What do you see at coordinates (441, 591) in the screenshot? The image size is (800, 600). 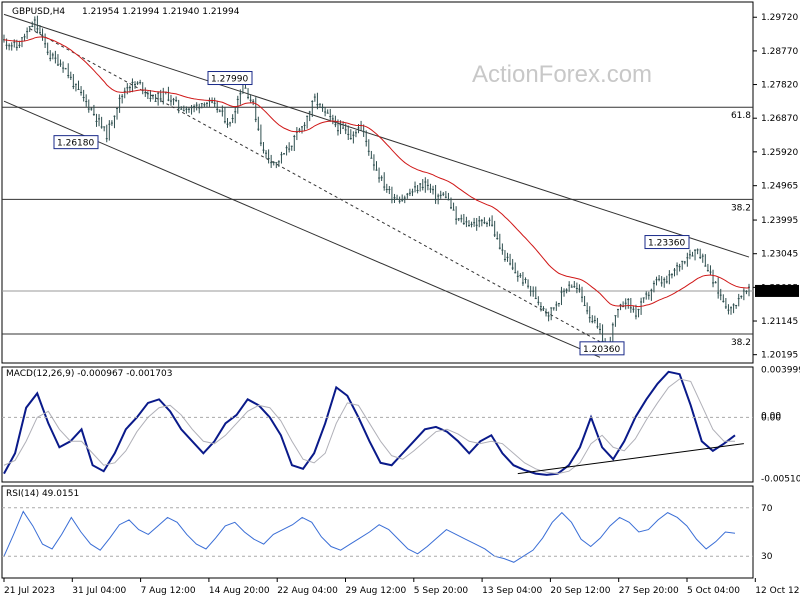 I see `time-tick-label: 5 Sep 20:00` at bounding box center [441, 591].